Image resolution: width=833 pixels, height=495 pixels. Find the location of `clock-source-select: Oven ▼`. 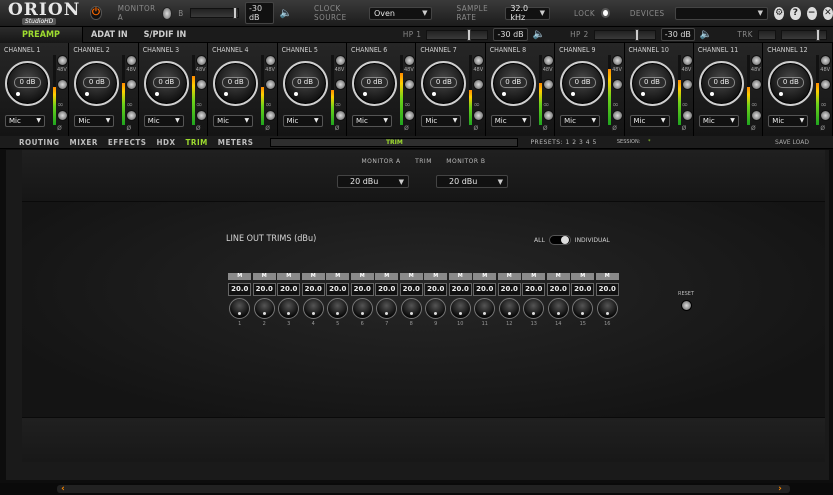

clock-source-select: Oven ▼ is located at coordinates (400, 13).